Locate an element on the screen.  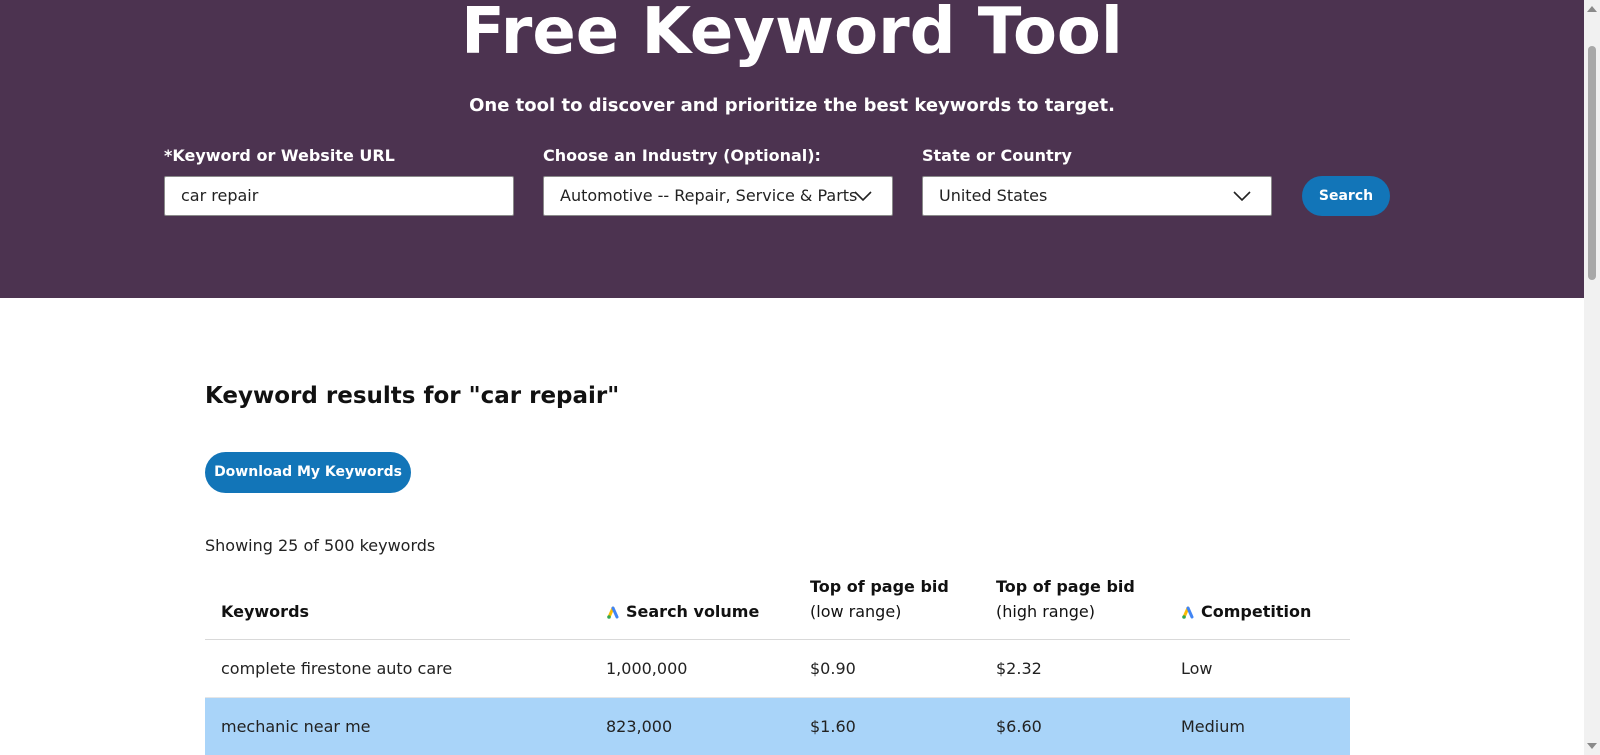
search-button: Search is located at coordinates (1346, 196).